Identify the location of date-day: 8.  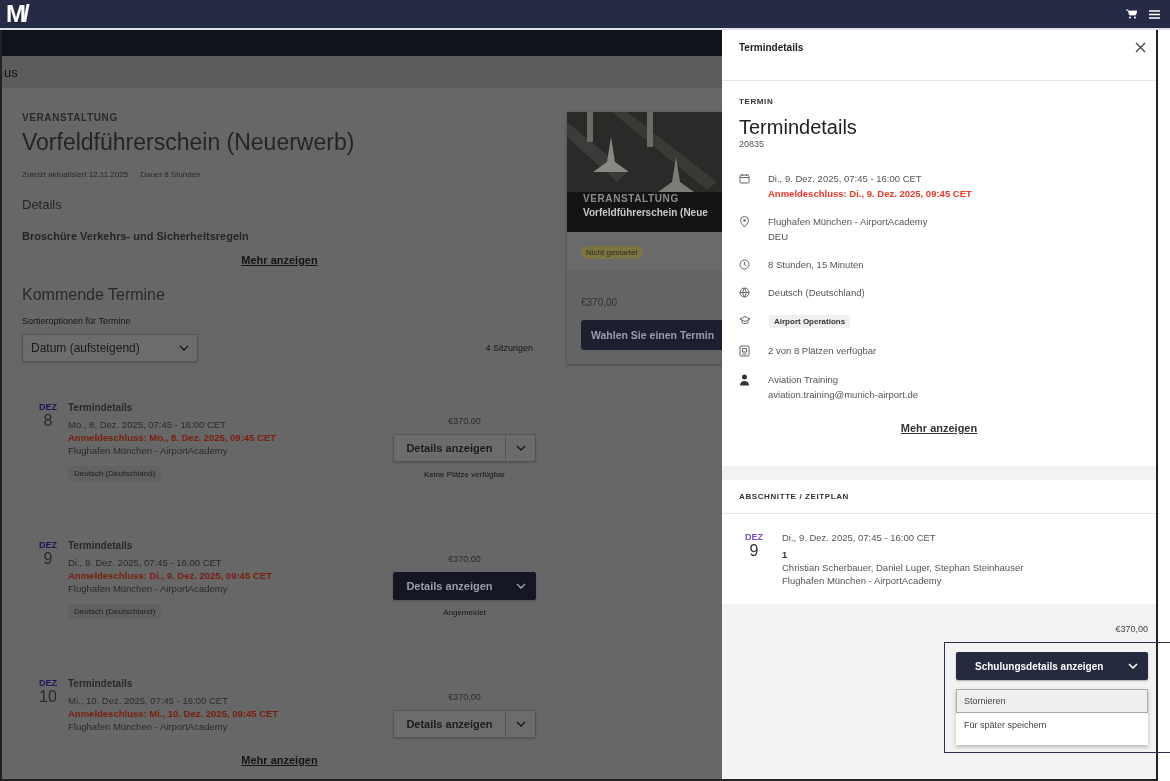
(48, 421).